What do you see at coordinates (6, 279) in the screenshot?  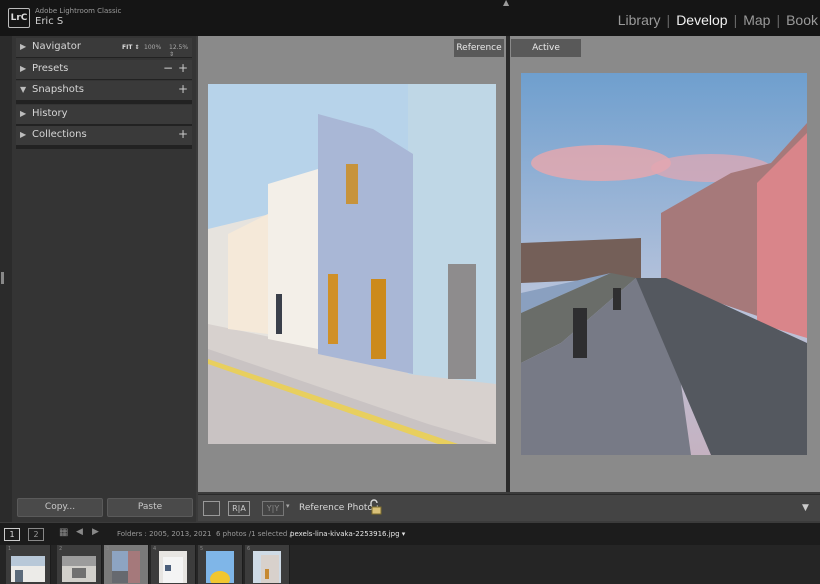 I see `left-panel-toggle-strip` at bounding box center [6, 279].